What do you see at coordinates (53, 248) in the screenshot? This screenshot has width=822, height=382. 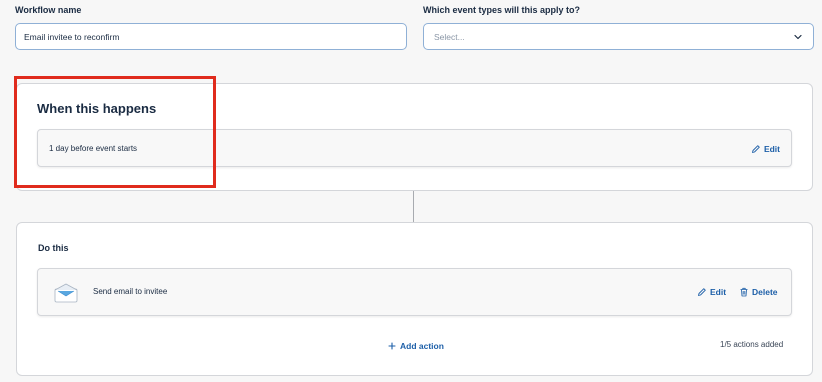 I see `actions-title: Do this` at bounding box center [53, 248].